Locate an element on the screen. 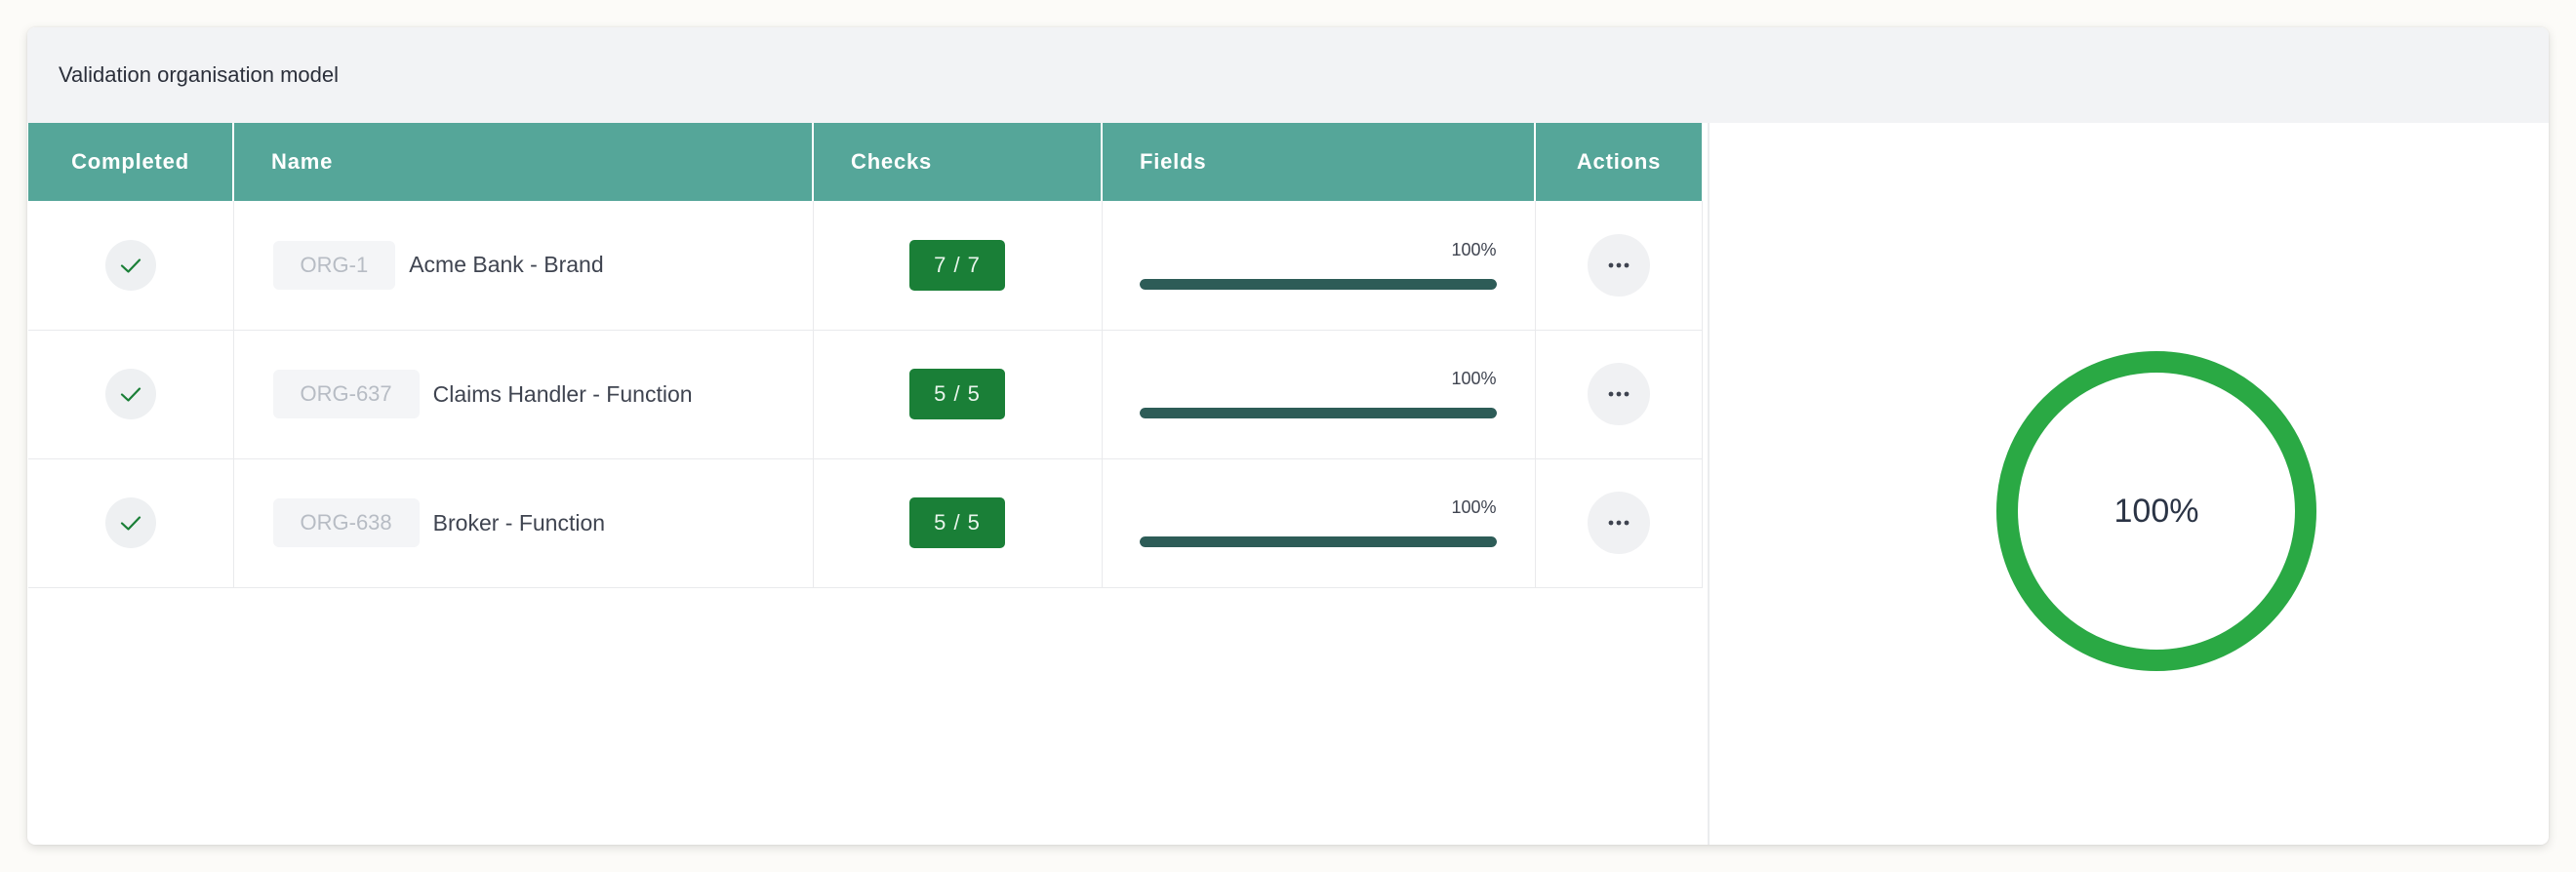 The image size is (2576, 872). name-cell: ORG-638 Broker - Function is located at coordinates (523, 523).